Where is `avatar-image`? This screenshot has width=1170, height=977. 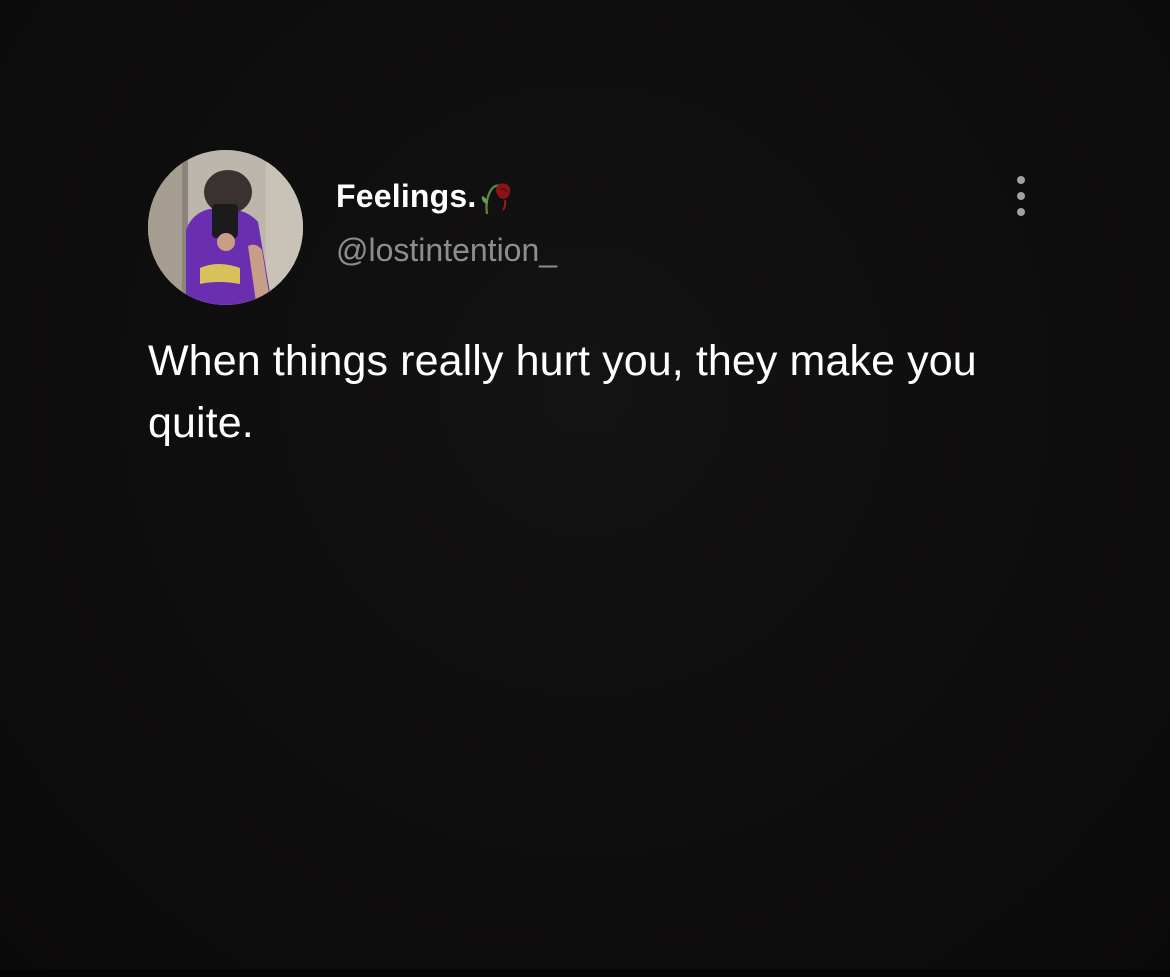 avatar-image is located at coordinates (225, 227).